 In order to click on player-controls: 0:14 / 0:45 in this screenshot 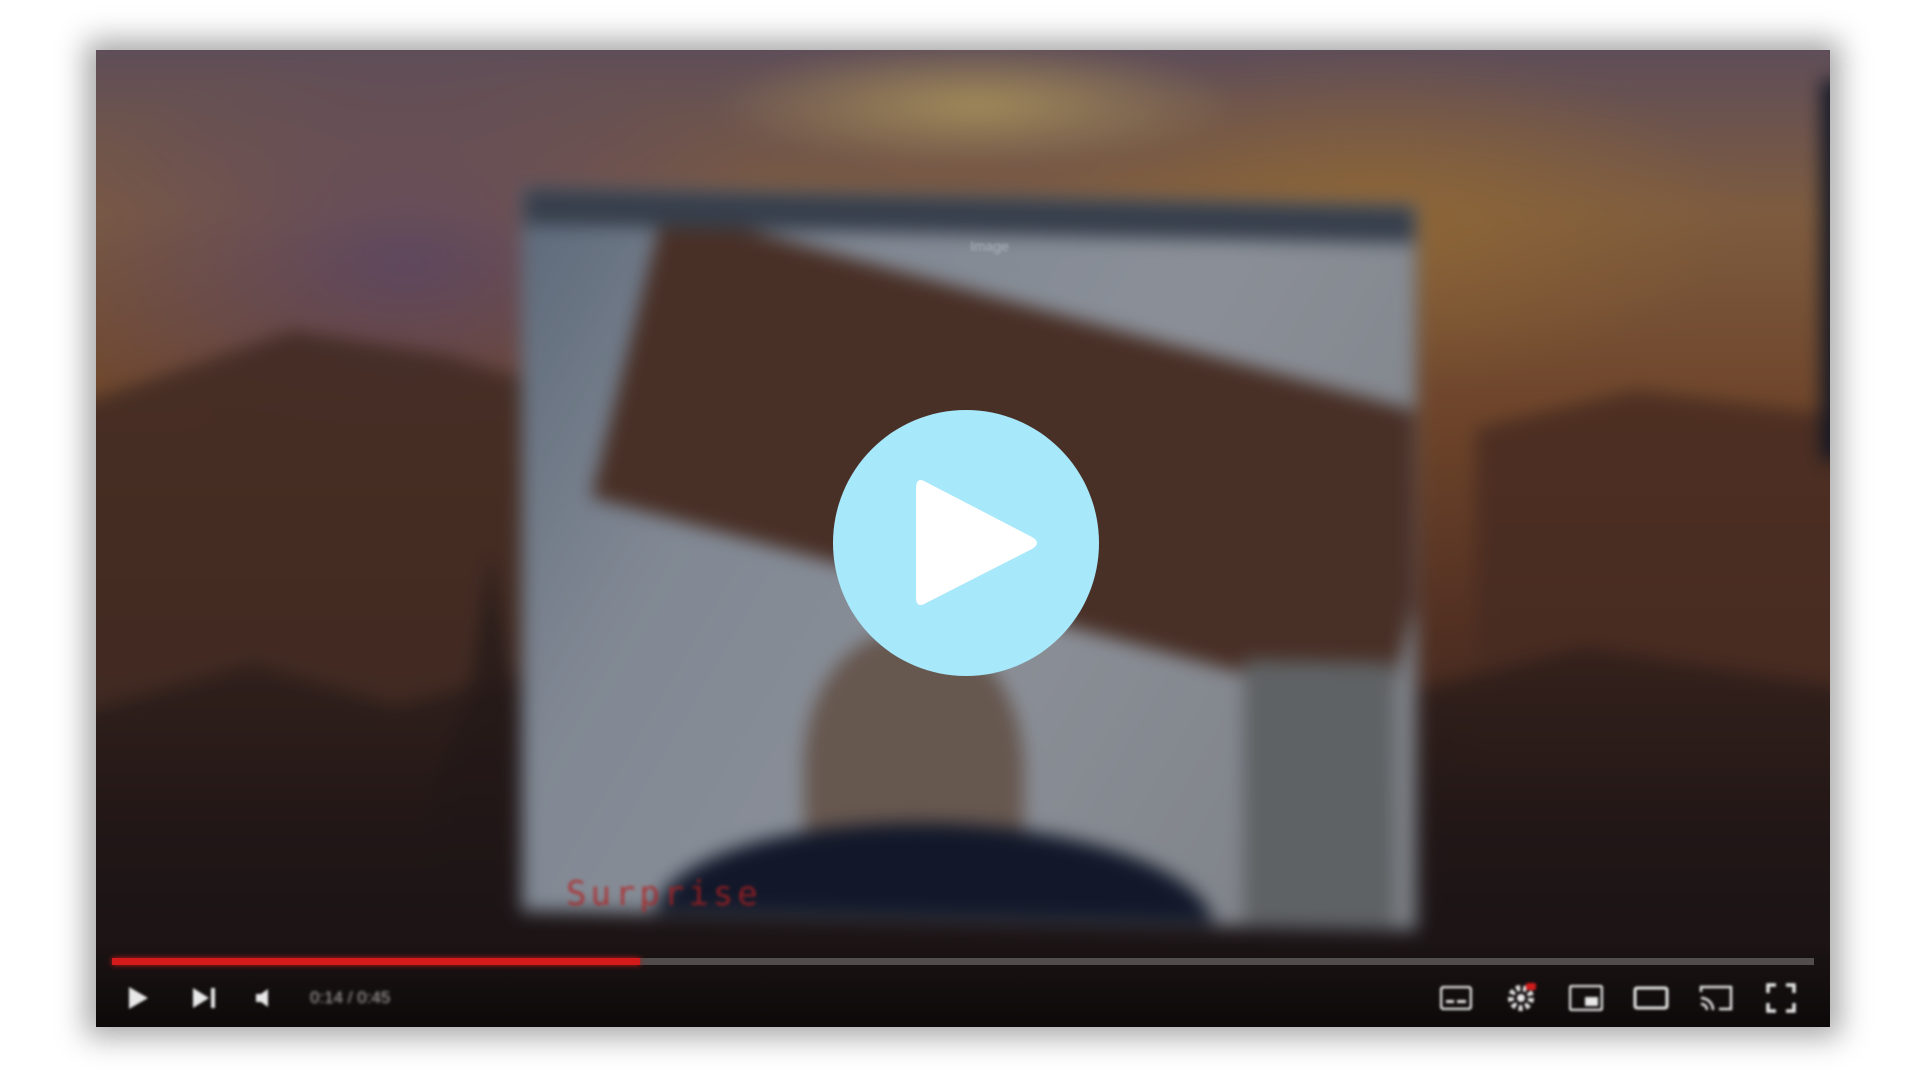, I will do `click(963, 983)`.